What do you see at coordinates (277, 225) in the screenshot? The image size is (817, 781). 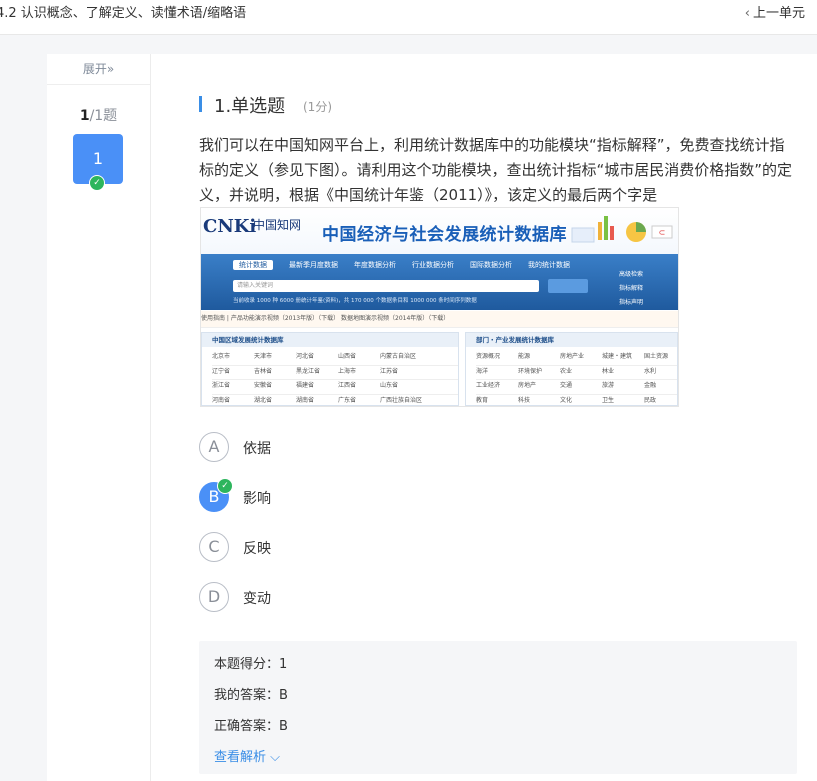 I see `cnki-logo-sub: 中国知网` at bounding box center [277, 225].